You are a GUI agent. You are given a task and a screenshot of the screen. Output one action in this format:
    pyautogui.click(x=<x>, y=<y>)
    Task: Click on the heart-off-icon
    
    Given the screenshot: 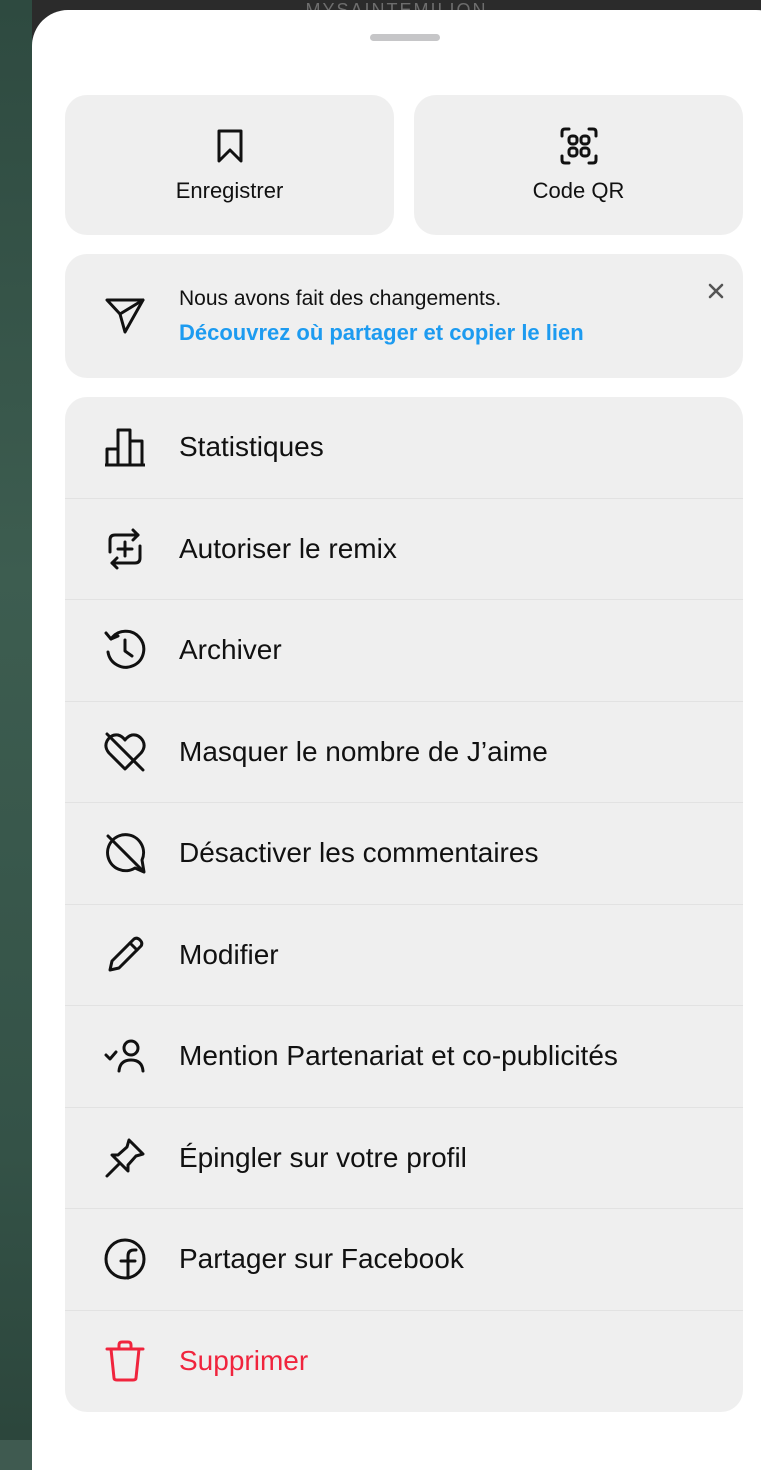 What is the action you would take?
    pyautogui.click(x=125, y=752)
    